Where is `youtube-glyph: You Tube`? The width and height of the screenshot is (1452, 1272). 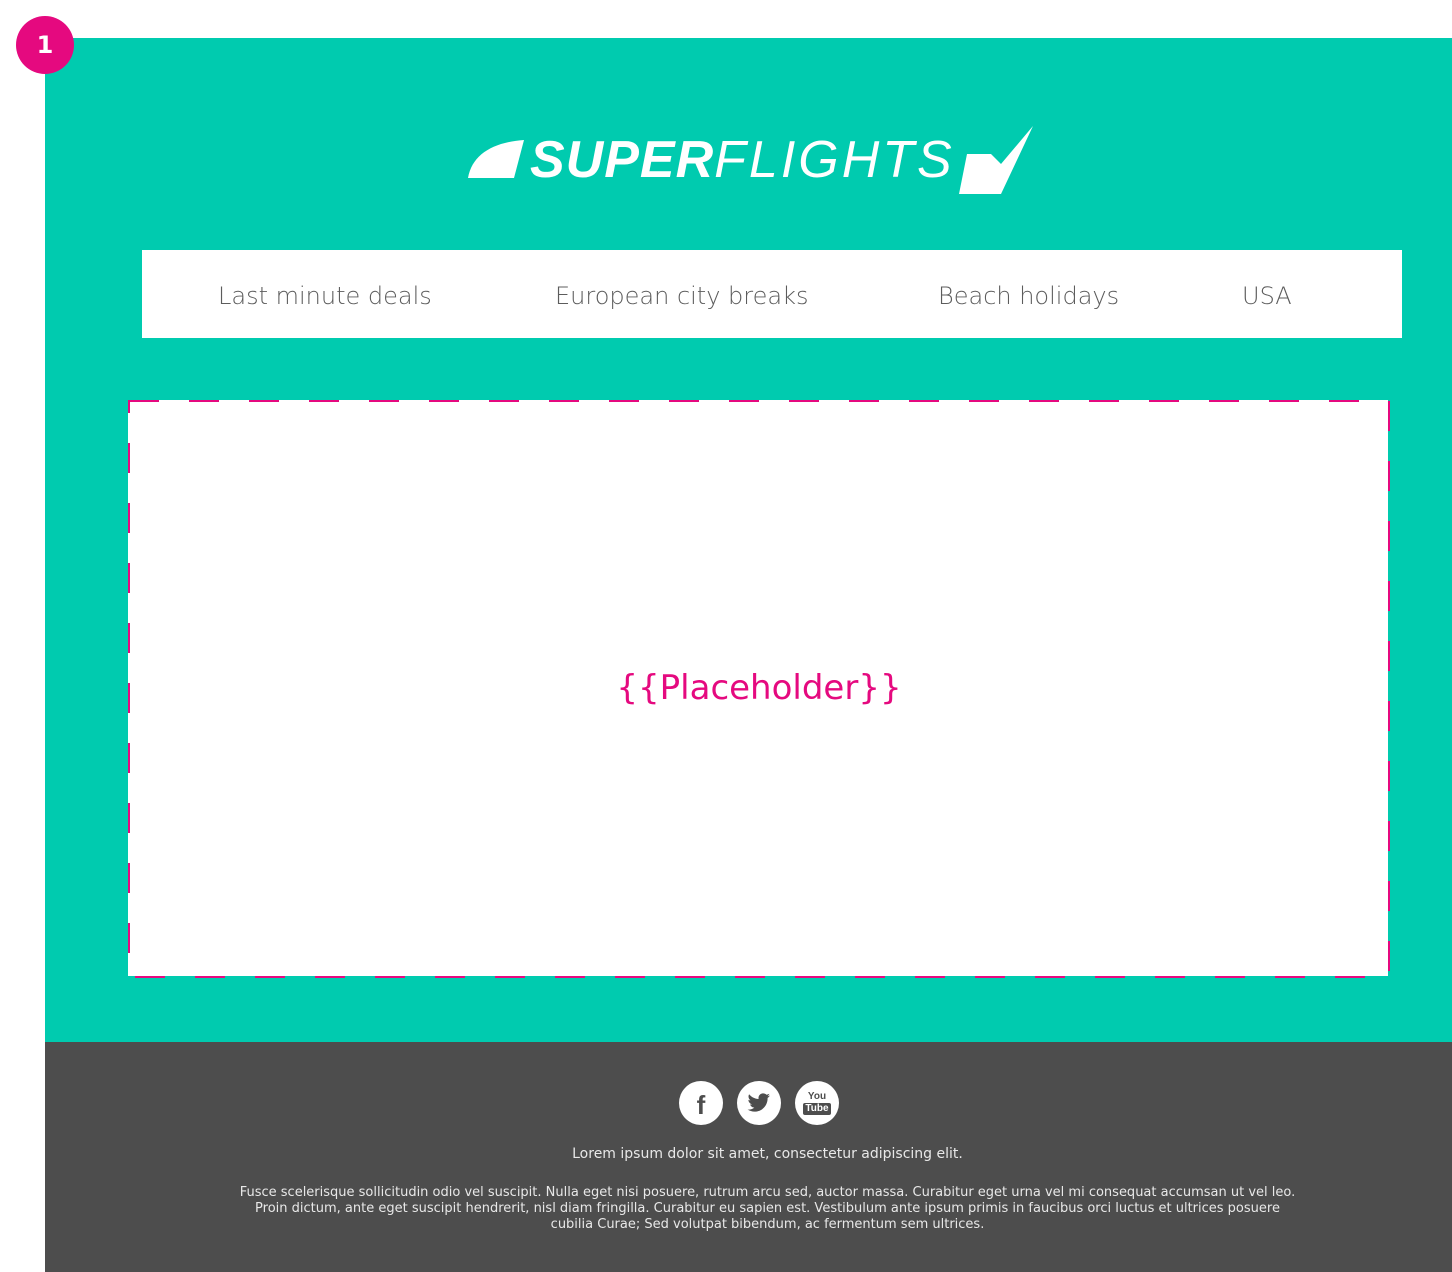
youtube-glyph: You Tube is located at coordinates (817, 1102).